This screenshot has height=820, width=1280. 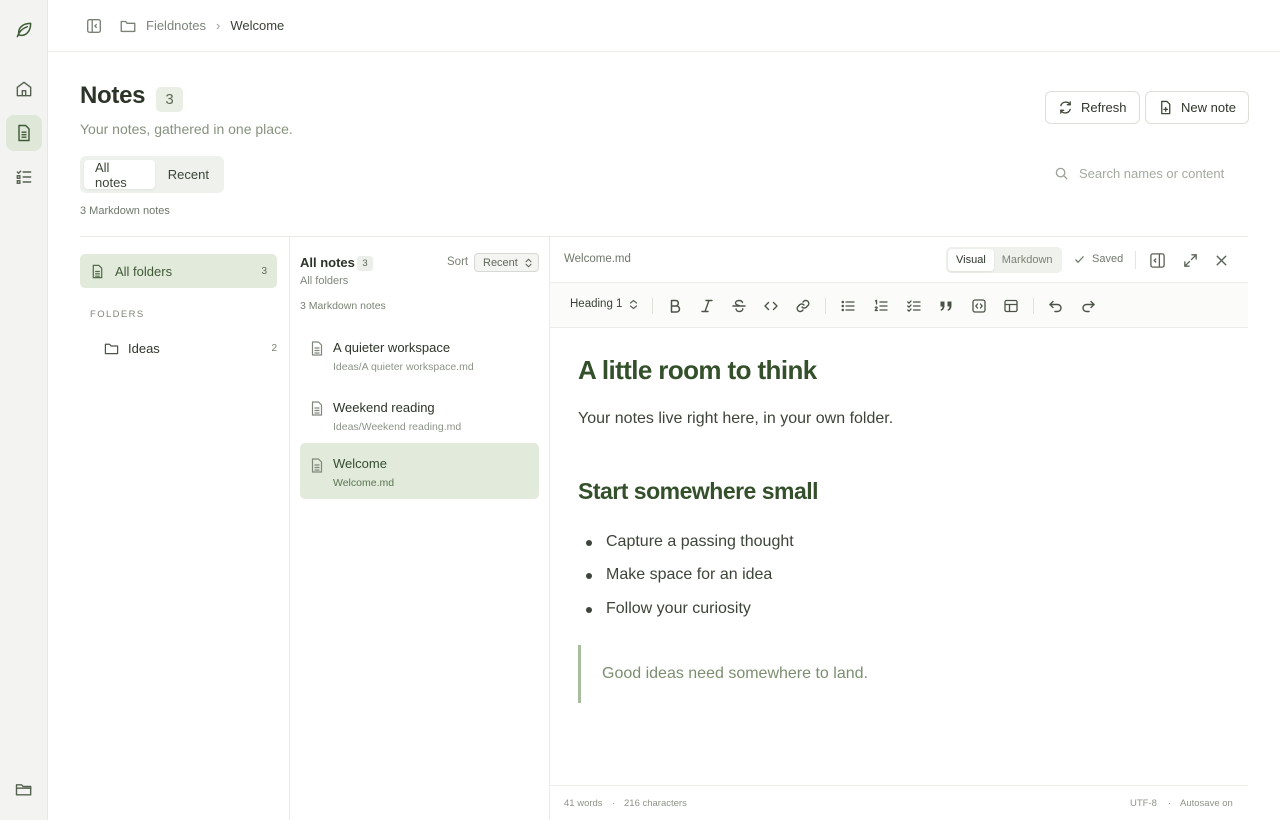 What do you see at coordinates (24, 30) in the screenshot?
I see `leaf-logo-icon` at bounding box center [24, 30].